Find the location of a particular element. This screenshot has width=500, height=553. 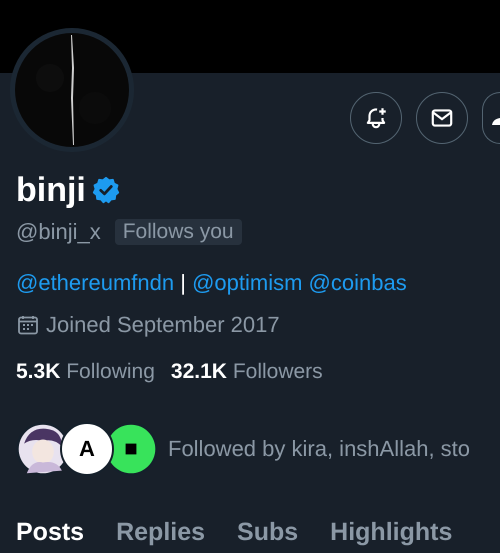

followed-by-text: Followed by kira, inshAllah, sto is located at coordinates (319, 449).